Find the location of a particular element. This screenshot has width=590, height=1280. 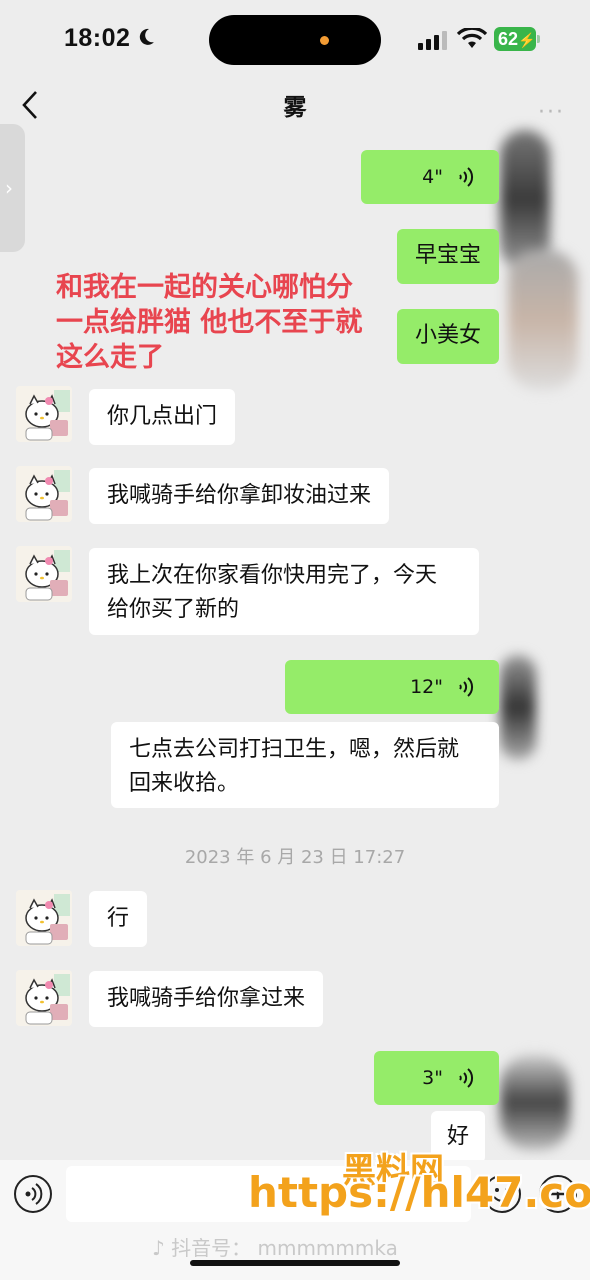

moon-icon is located at coordinates (146, 36).